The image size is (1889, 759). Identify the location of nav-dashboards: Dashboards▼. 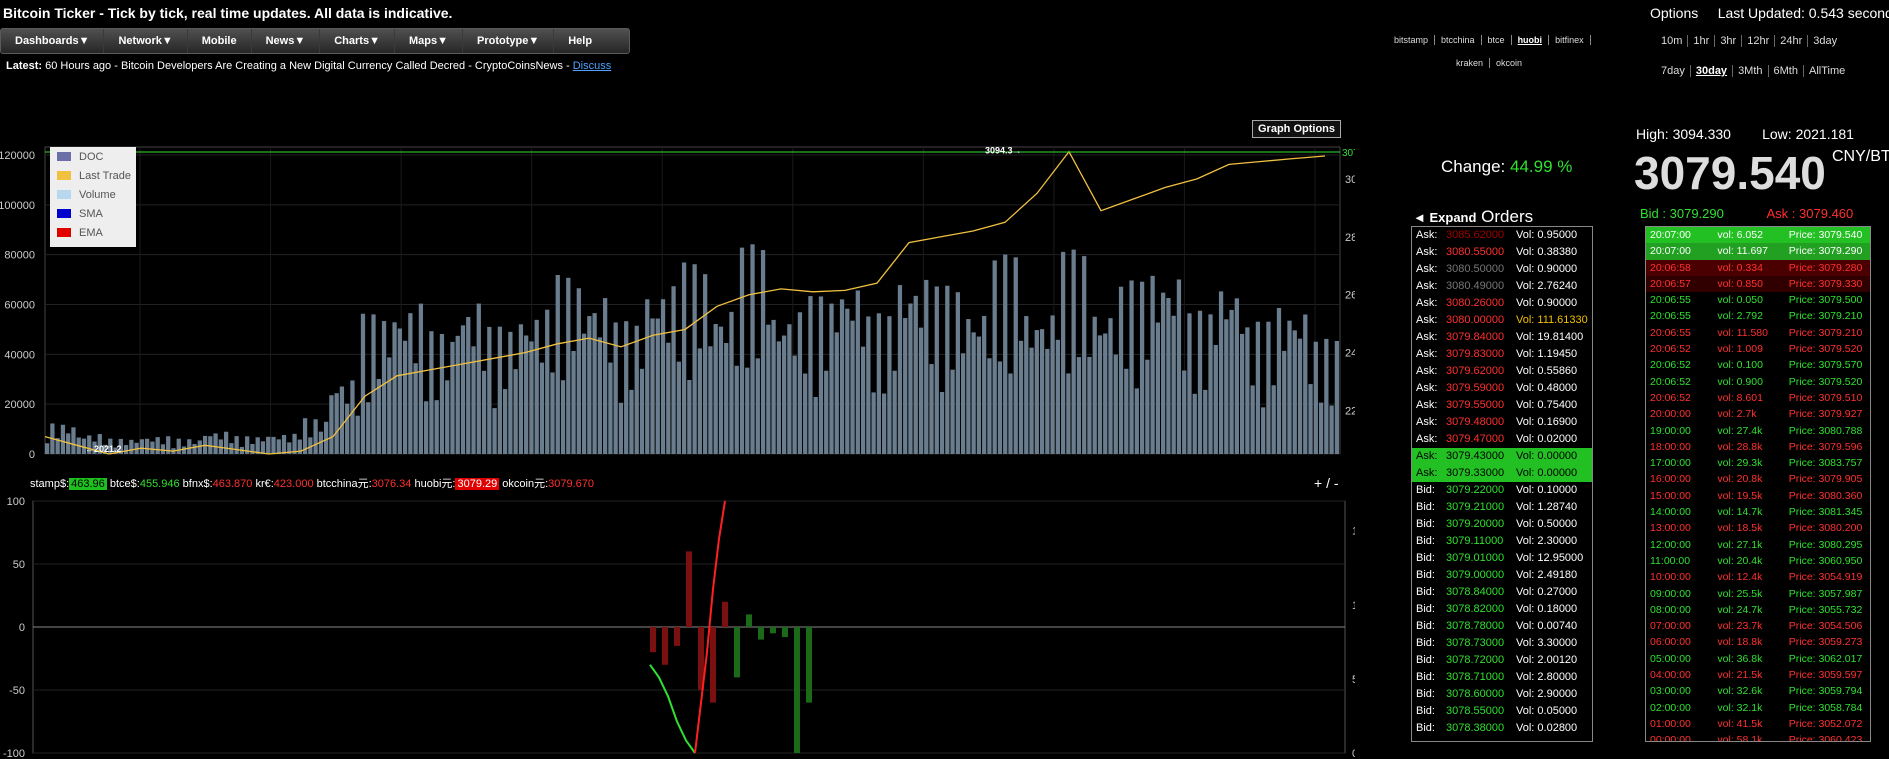
(53, 41).